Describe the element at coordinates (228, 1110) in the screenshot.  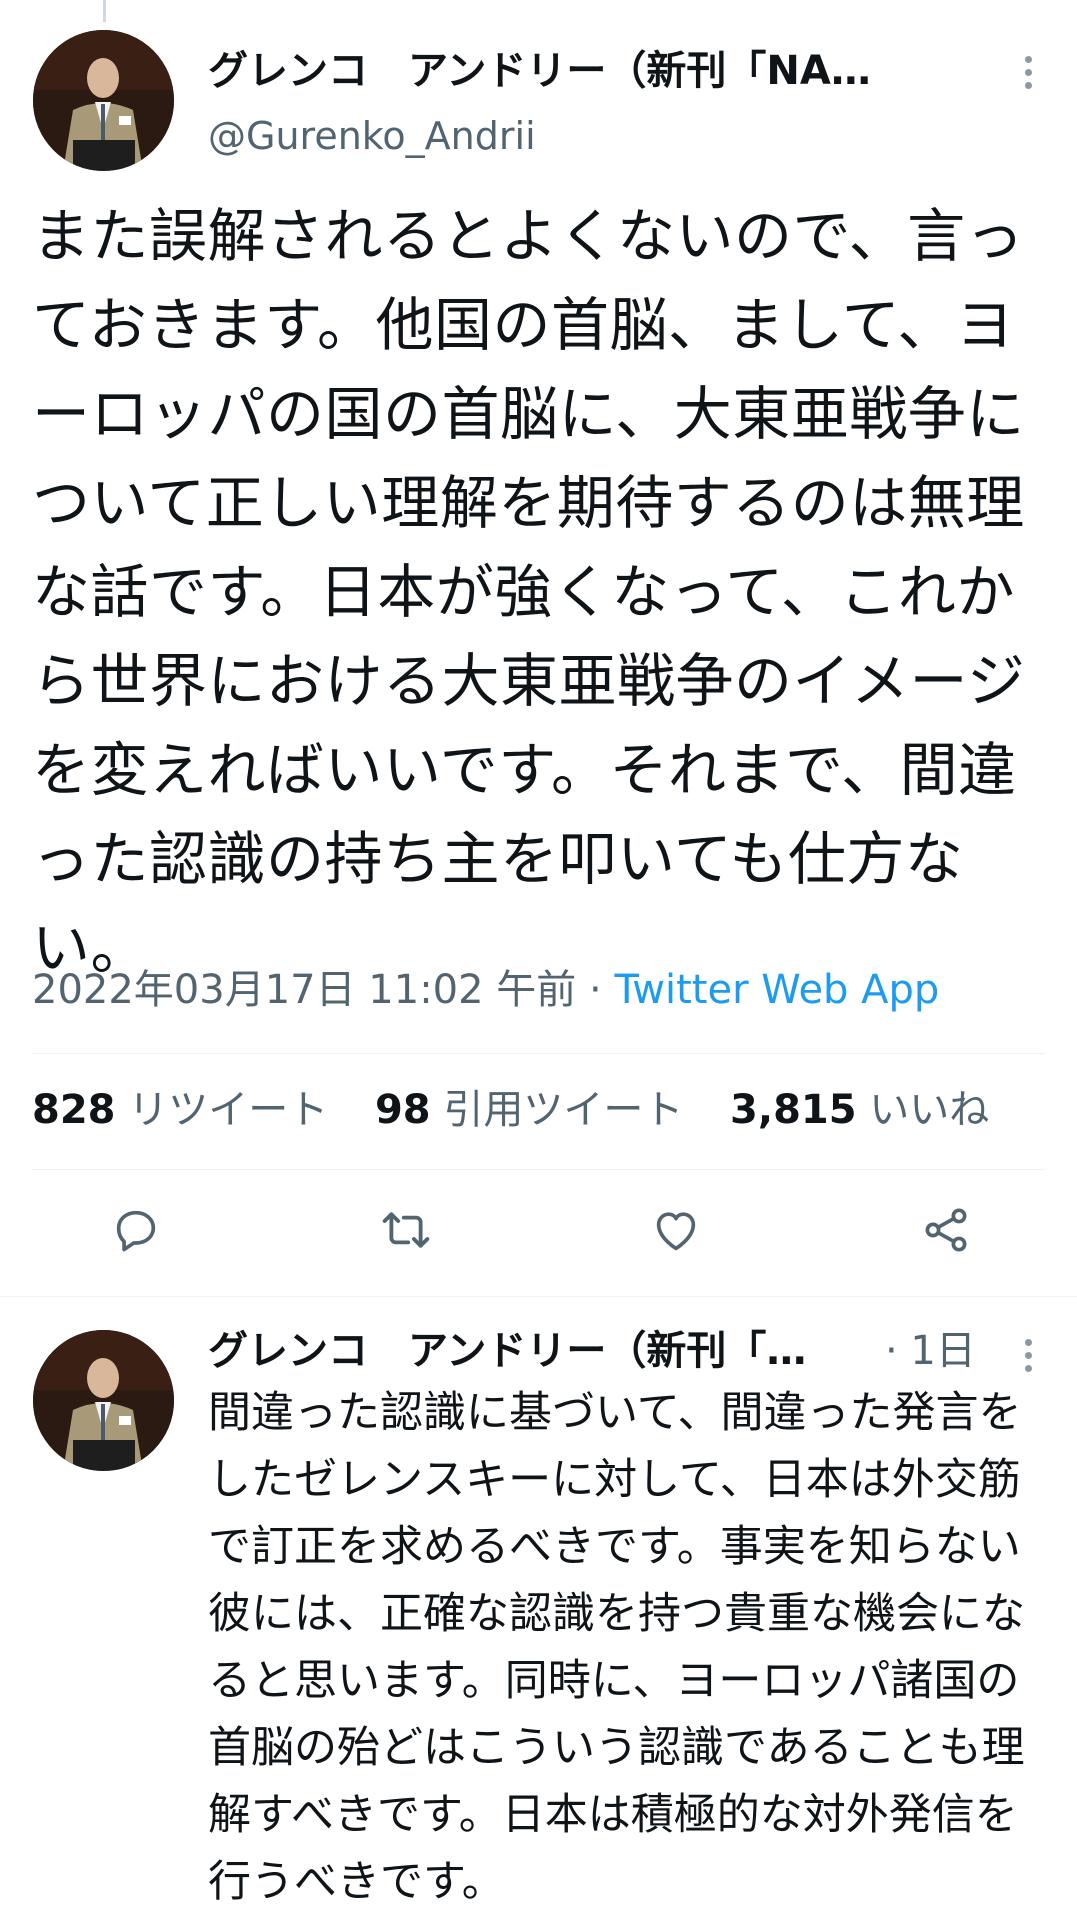
I see `retweets-label: リツイート` at that location.